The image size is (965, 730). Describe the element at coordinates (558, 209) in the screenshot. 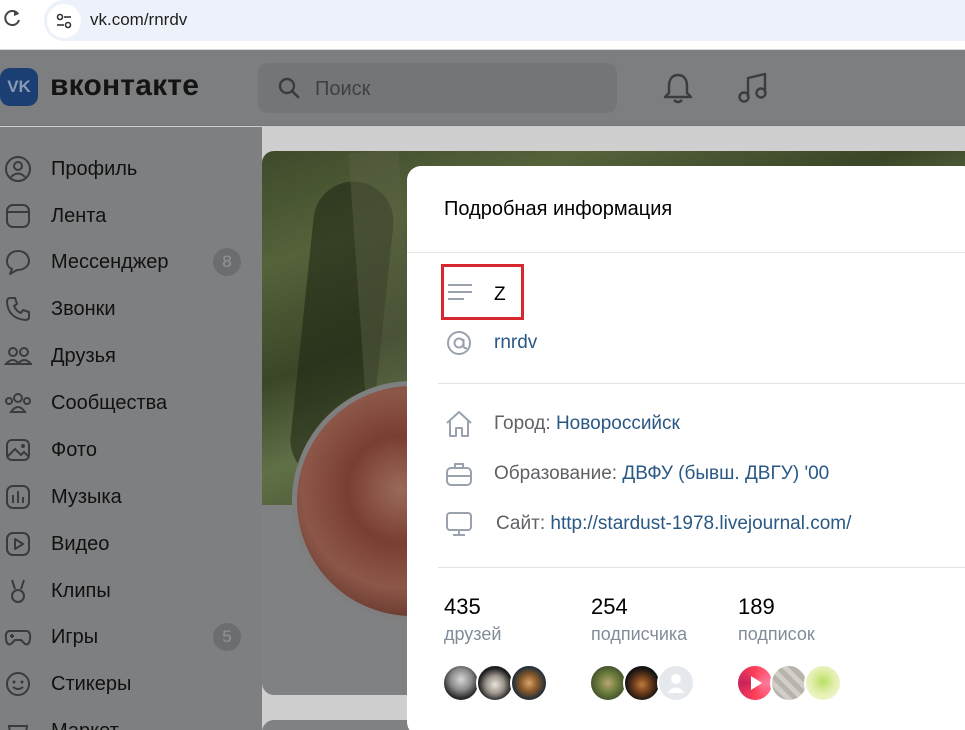

I see `modal-title: Подробная информация` at that location.